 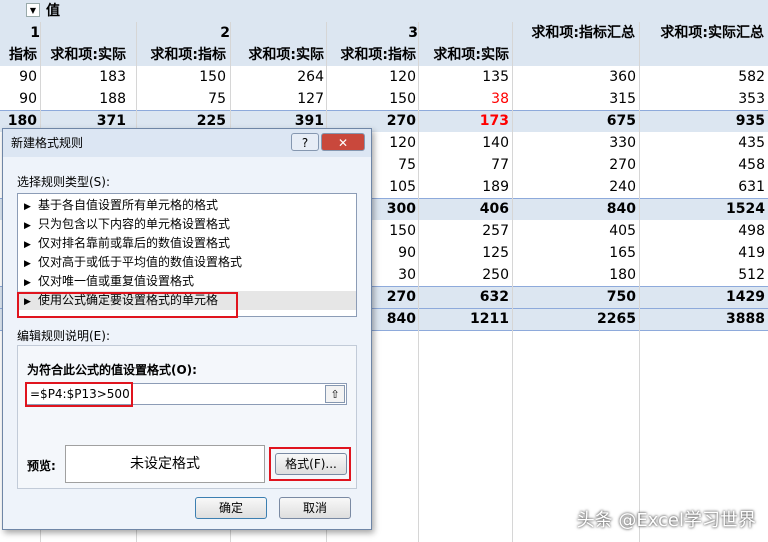 I want to click on table-cell: 406, so click(x=466, y=209).